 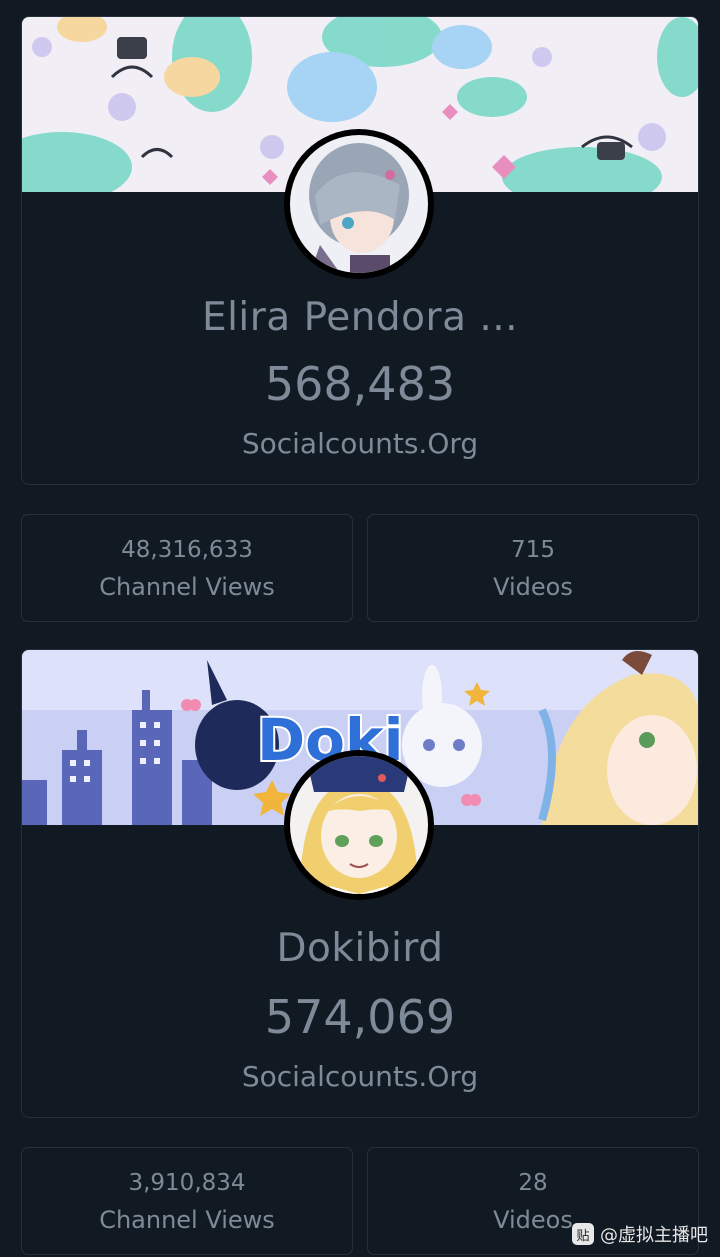 What do you see at coordinates (187, 1201) in the screenshot?
I see `stat-channel-views: 3,910,834 Channel Views` at bounding box center [187, 1201].